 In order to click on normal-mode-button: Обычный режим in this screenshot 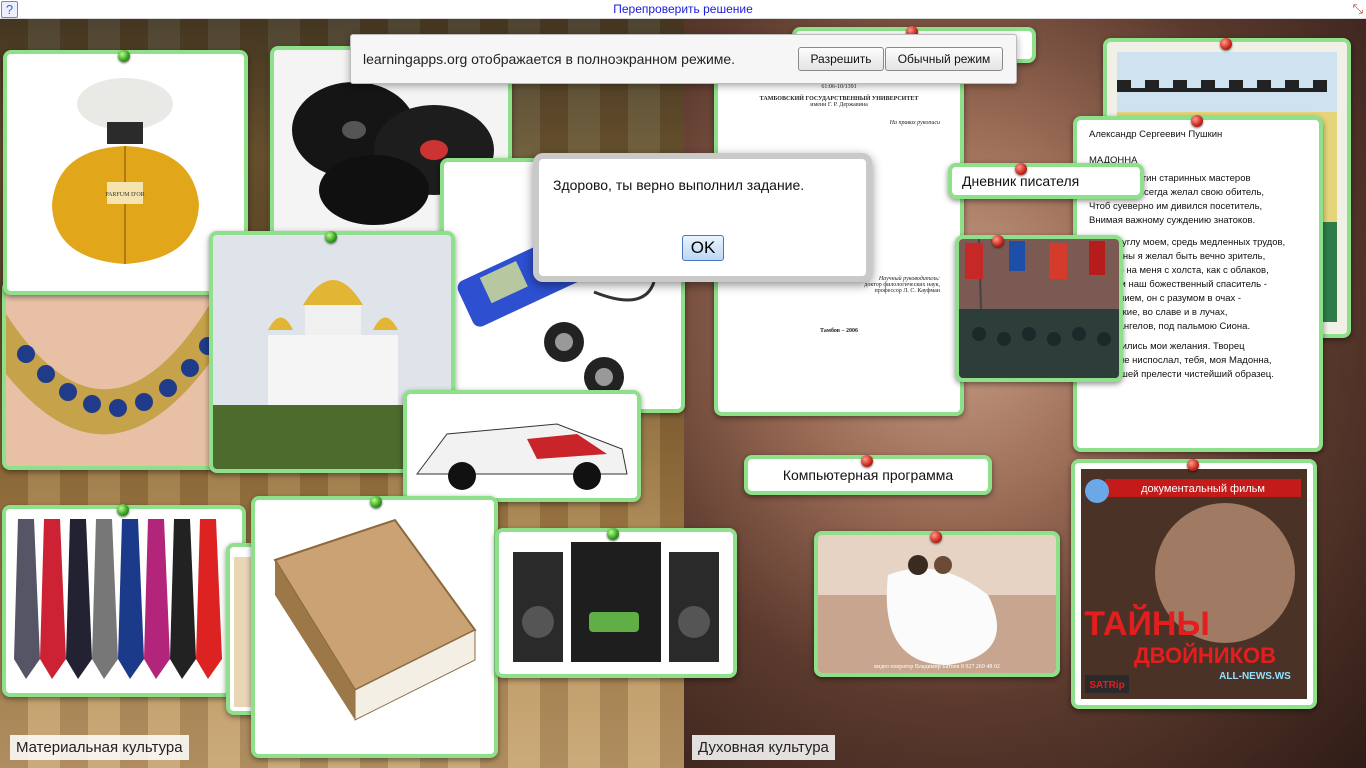, I will do `click(944, 59)`.